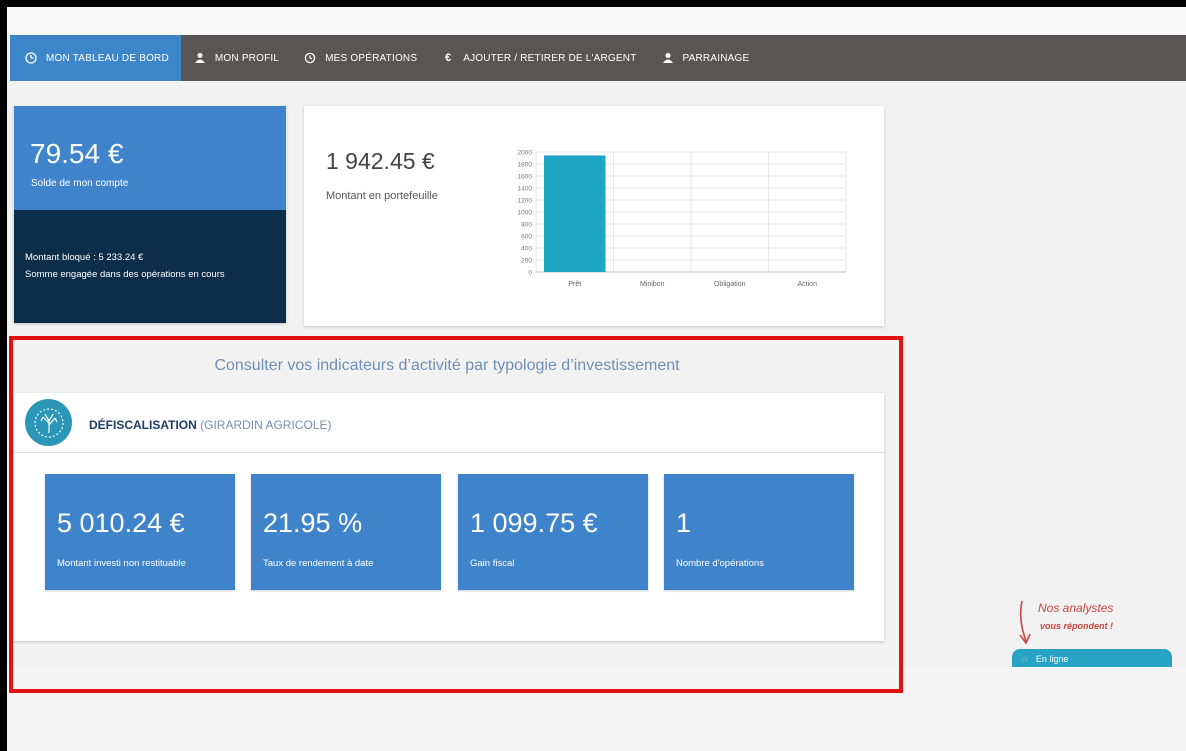  Describe the element at coordinates (808, 284) in the screenshot. I see `x-tick-label: Action` at that location.